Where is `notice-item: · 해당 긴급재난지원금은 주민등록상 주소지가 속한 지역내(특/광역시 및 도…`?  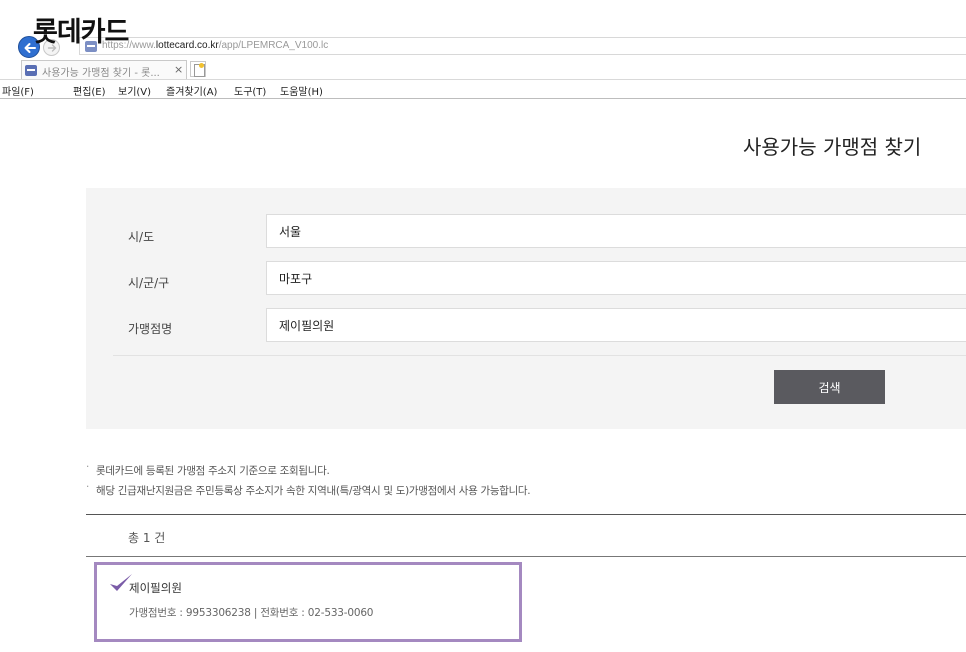
notice-item: · 해당 긴급재난지원금은 주민등록상 주소지가 속한 지역내(특/광역시 및 도… is located at coordinates (308, 489).